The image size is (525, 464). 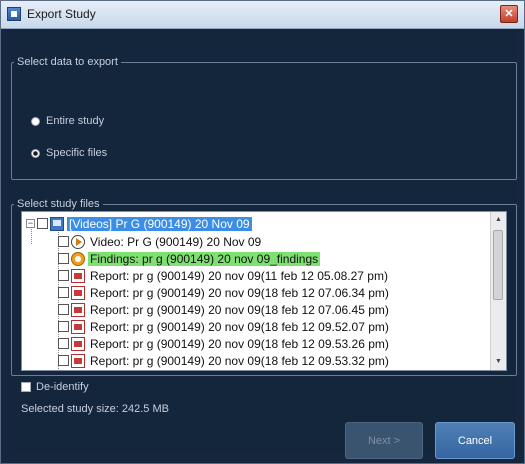 I want to click on app-icon, so click(x=14, y=14).